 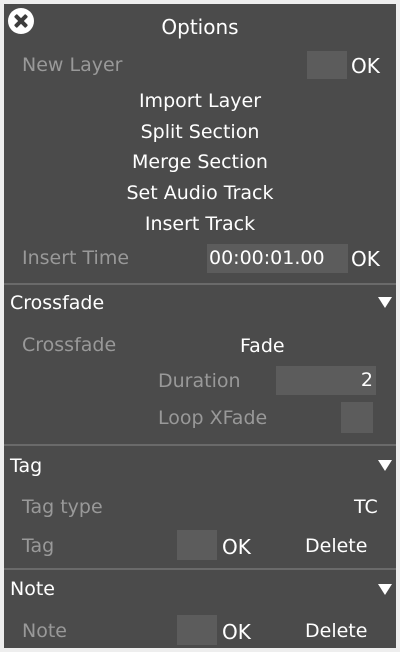 What do you see at coordinates (76, 258) in the screenshot?
I see `insert-time-label: Insert Time` at bounding box center [76, 258].